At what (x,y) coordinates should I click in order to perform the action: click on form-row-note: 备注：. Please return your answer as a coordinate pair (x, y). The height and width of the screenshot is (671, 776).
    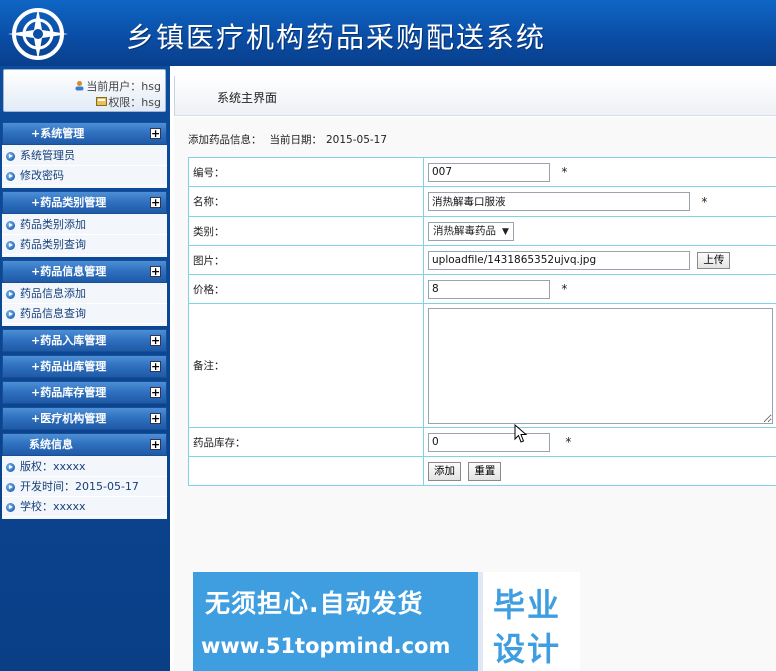
    Looking at the image, I should click on (482, 365).